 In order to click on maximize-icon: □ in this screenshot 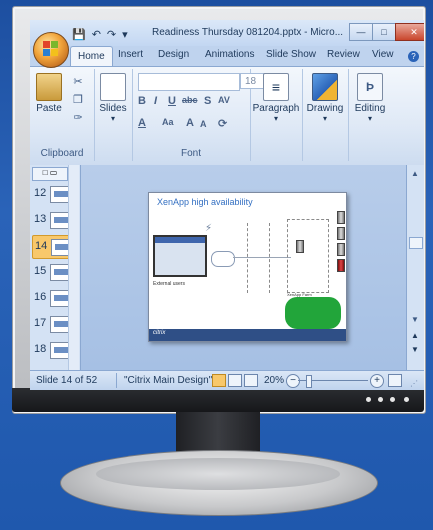, I will do `click(384, 32)`.